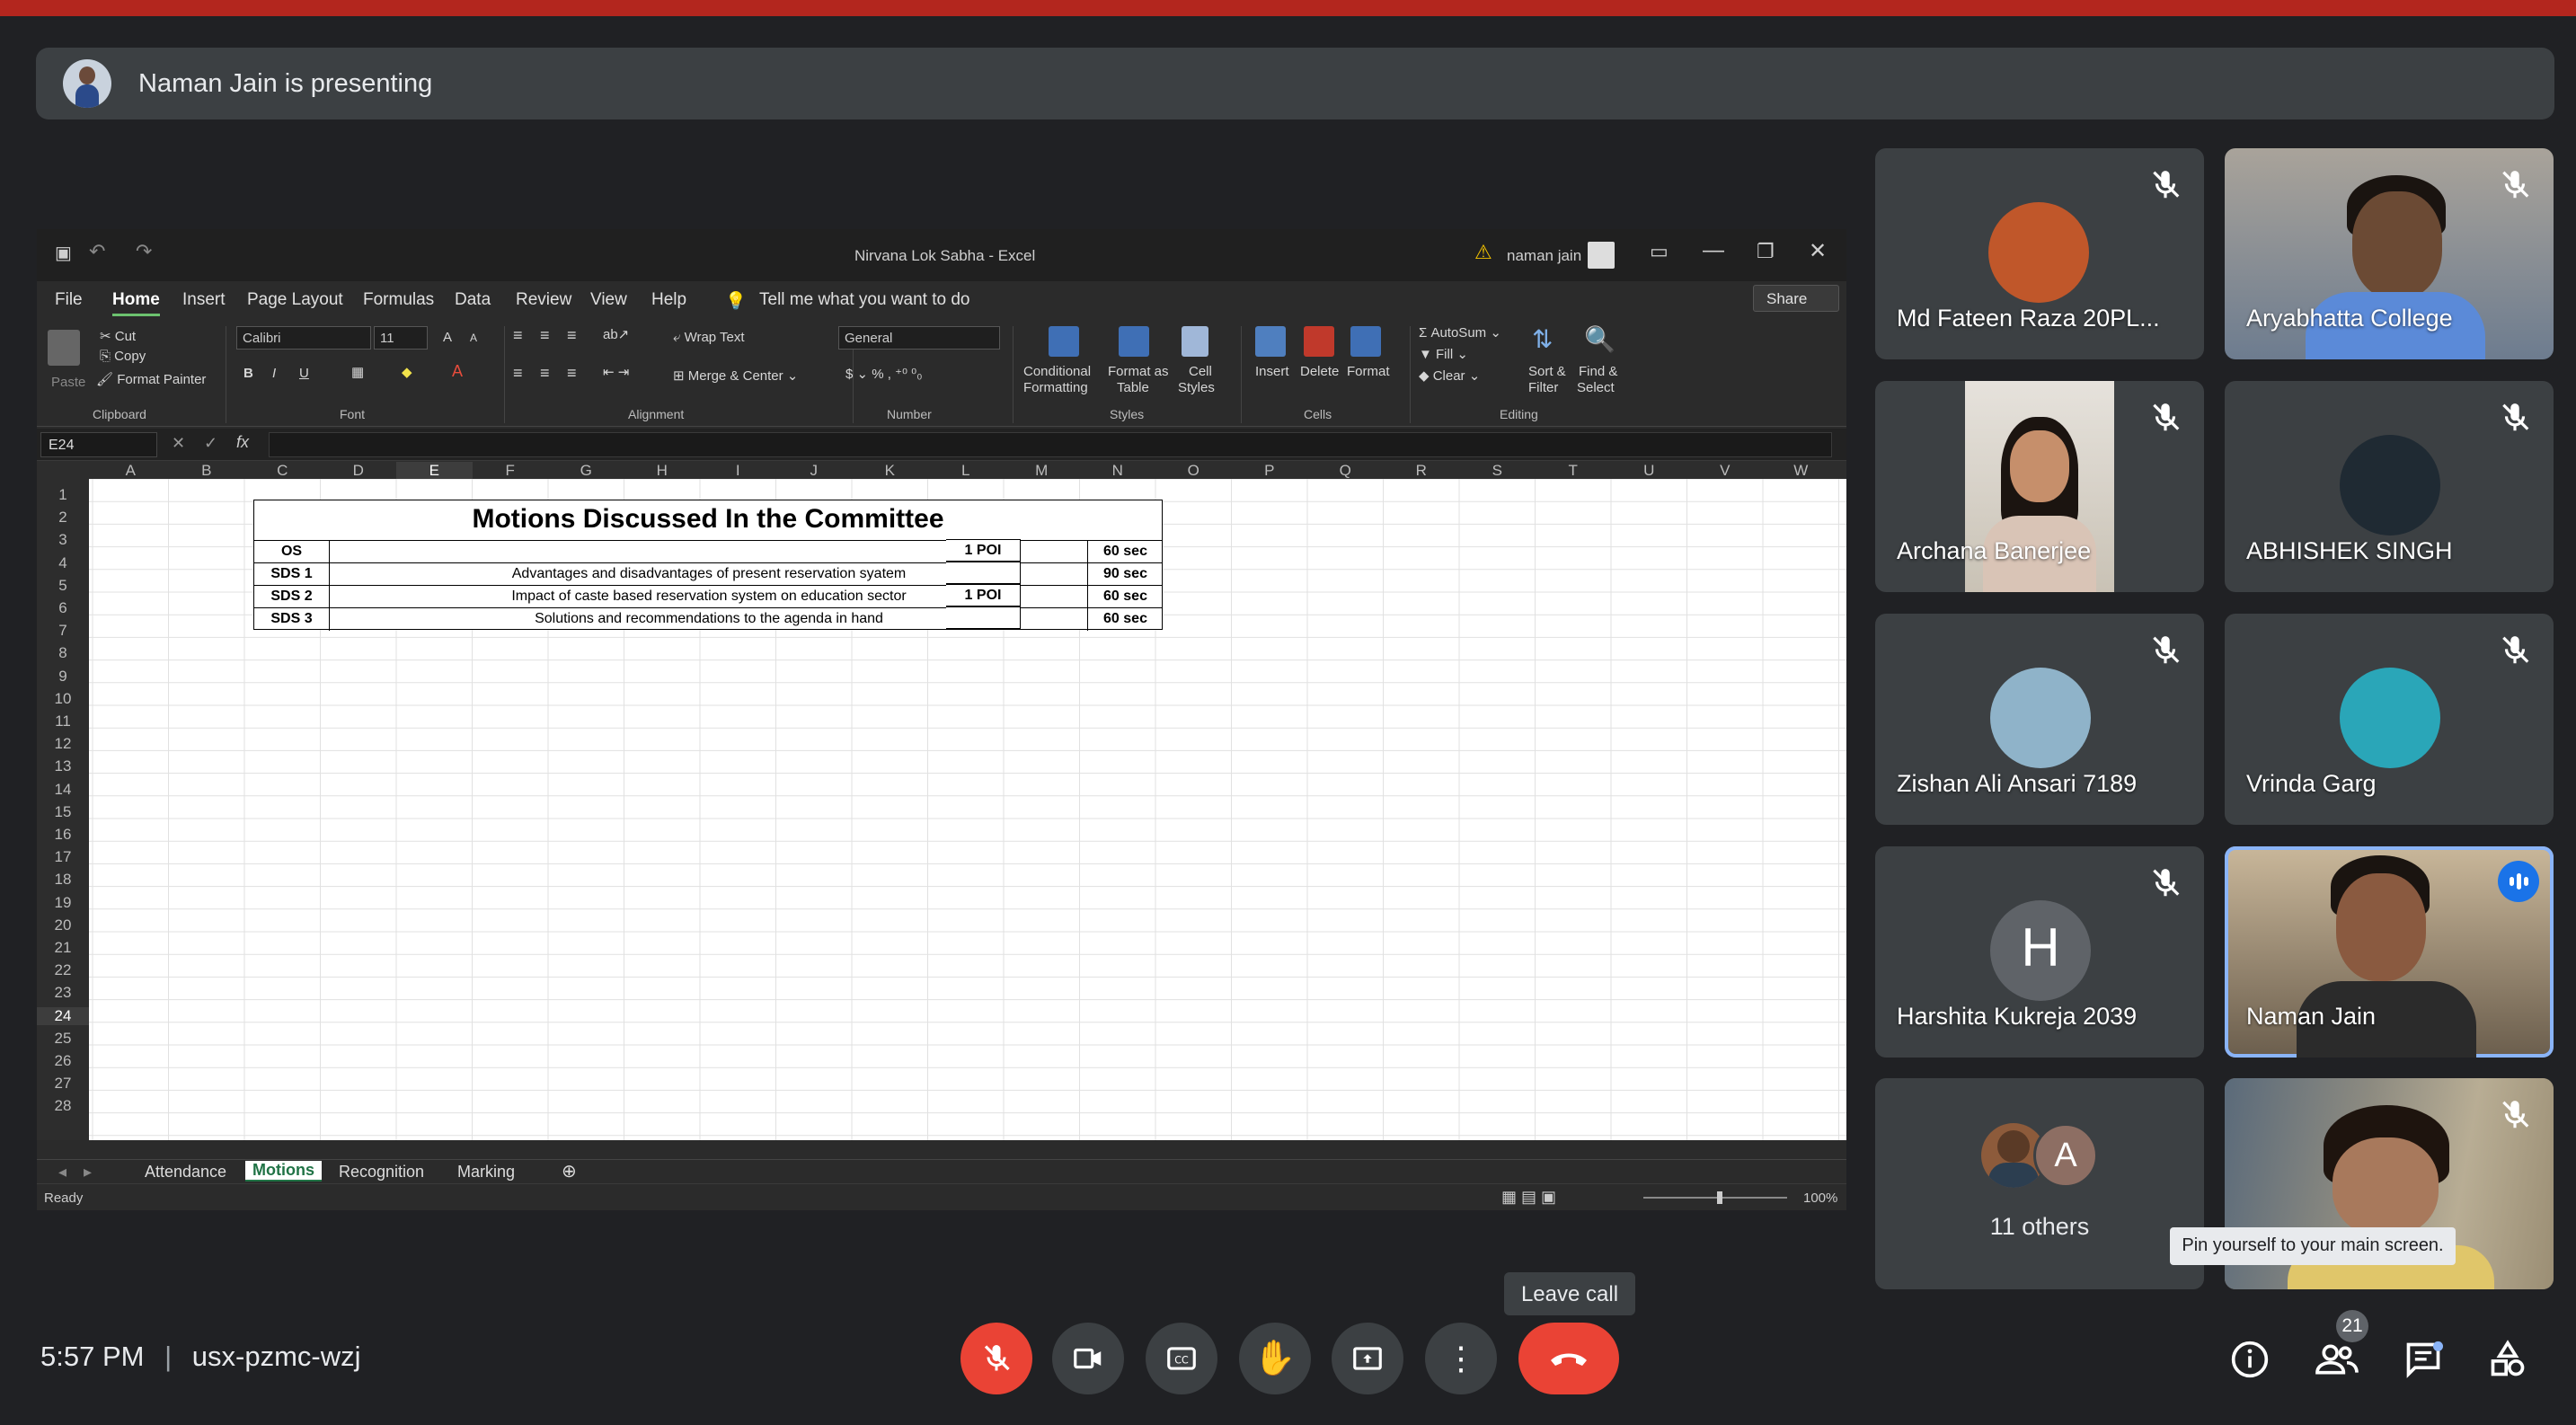 The image size is (2576, 1425). Describe the element at coordinates (2389, 254) in the screenshot. I see `participant-tile: Aryabhatta College` at that location.